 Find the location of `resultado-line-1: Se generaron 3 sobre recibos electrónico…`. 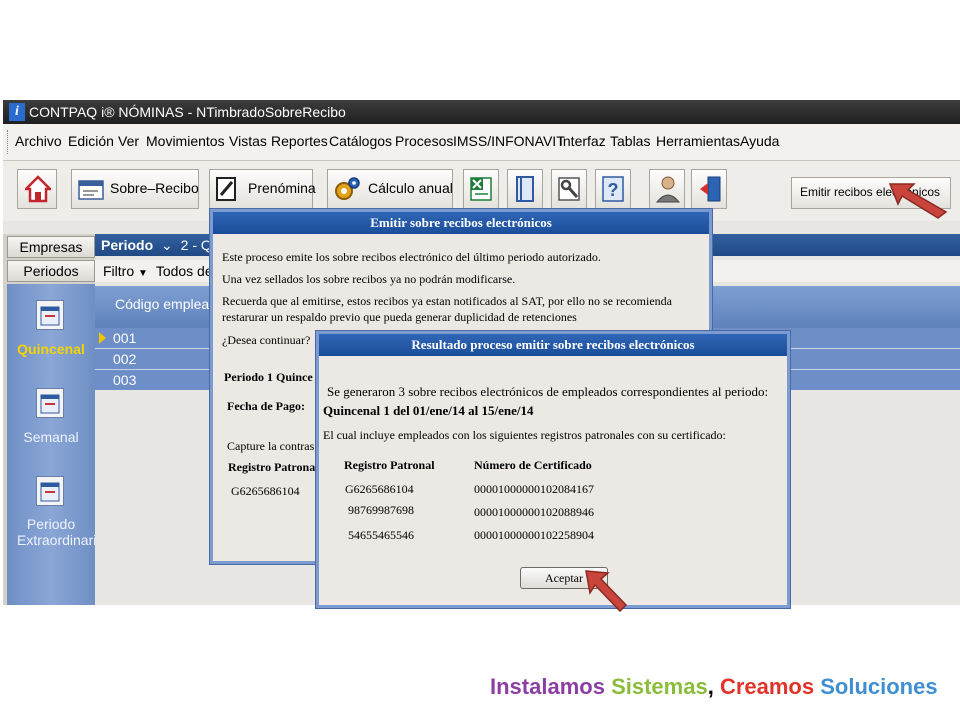

resultado-line-1: Se generaron 3 sobre recibos electrónico… is located at coordinates (548, 391).